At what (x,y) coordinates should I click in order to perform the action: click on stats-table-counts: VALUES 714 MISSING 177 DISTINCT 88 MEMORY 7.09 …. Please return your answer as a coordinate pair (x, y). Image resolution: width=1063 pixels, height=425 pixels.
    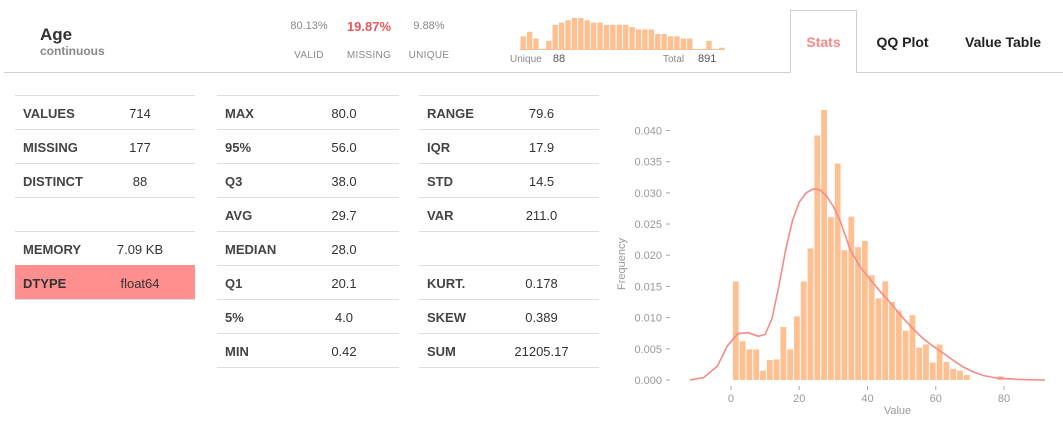
    Looking at the image, I should click on (105, 197).